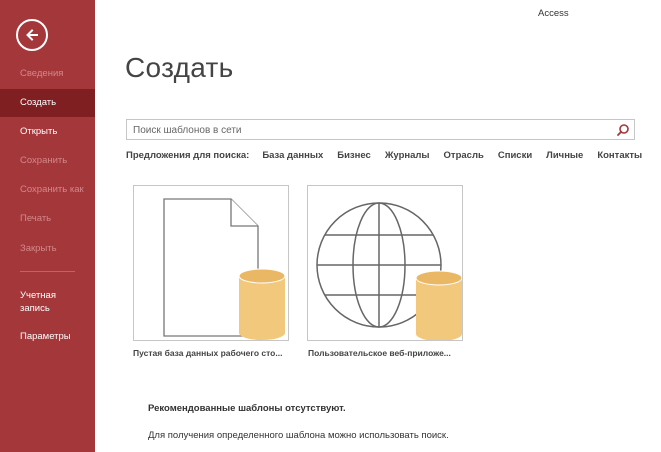 The width and height of the screenshot is (661, 452). I want to click on nav-options: Параметры, so click(47, 337).